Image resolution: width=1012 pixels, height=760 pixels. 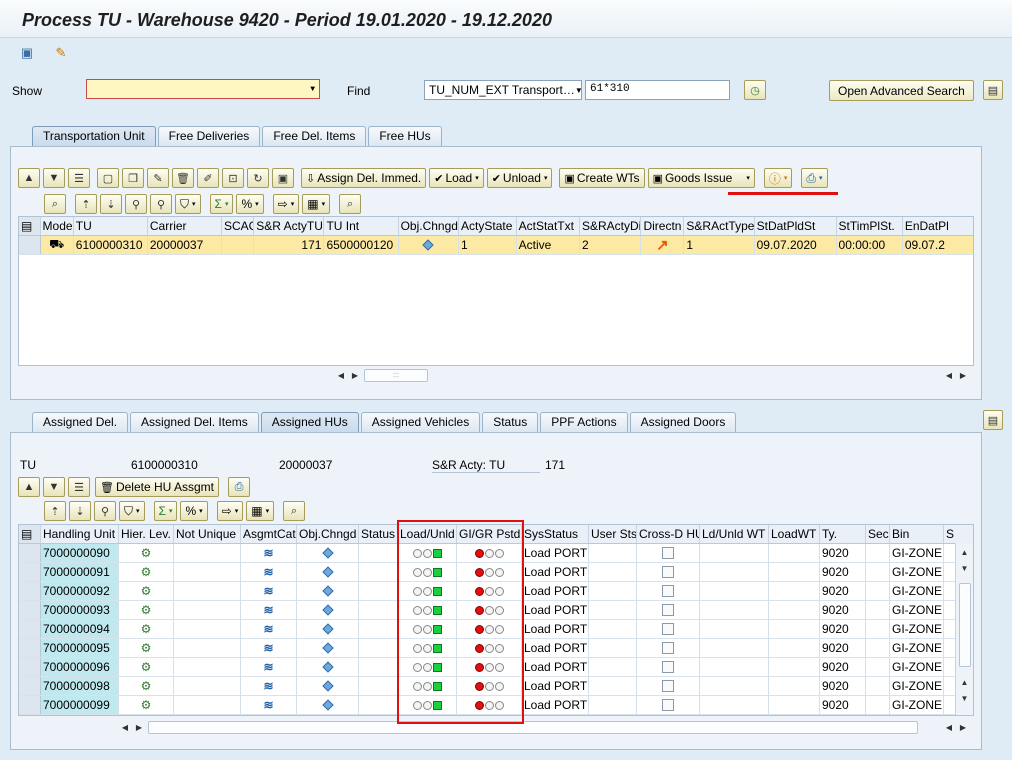 I want to click on handling-unit-cell: 7000000090, so click(x=80, y=553).